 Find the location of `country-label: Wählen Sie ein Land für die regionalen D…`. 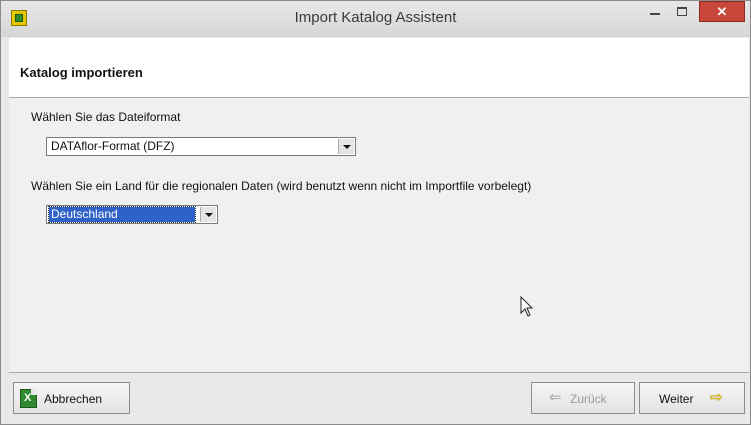

country-label: Wählen Sie ein Land für die regionalen D… is located at coordinates (281, 186).